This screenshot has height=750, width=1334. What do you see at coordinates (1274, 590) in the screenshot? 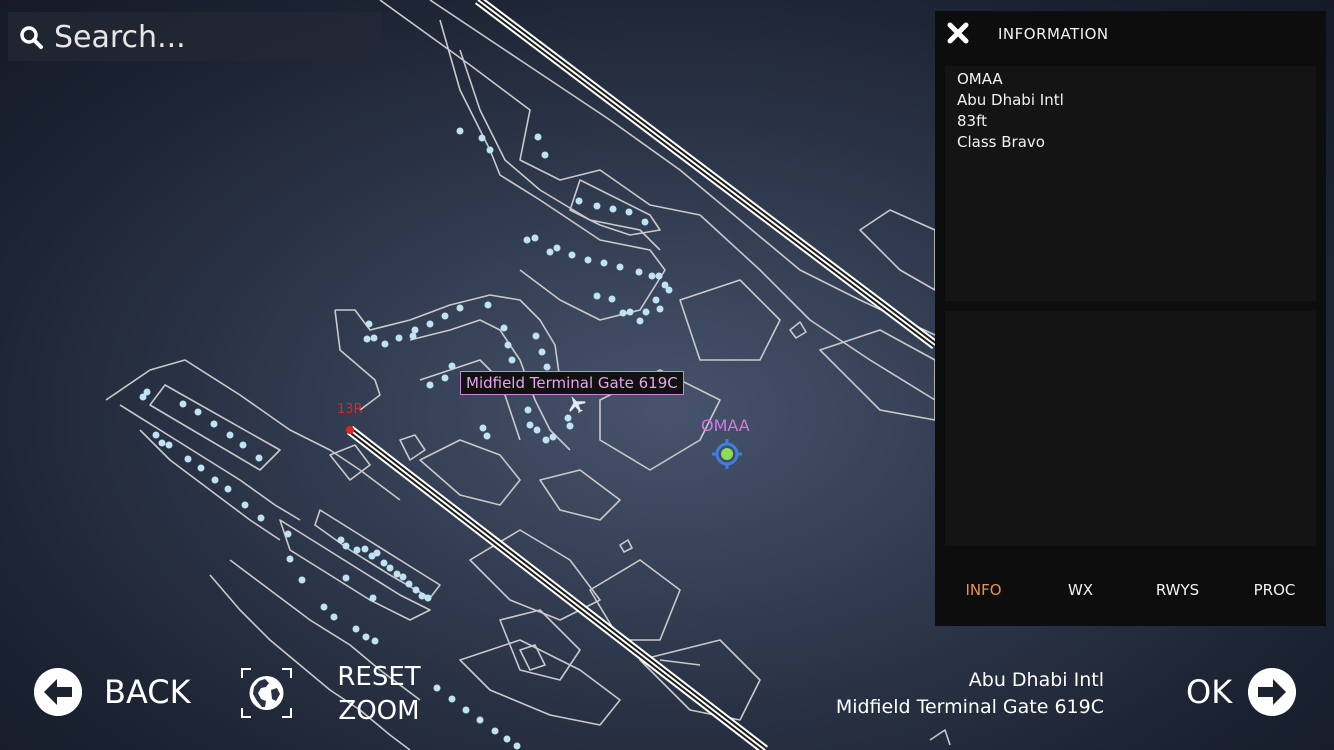
I see `tab-proc: PROC` at bounding box center [1274, 590].